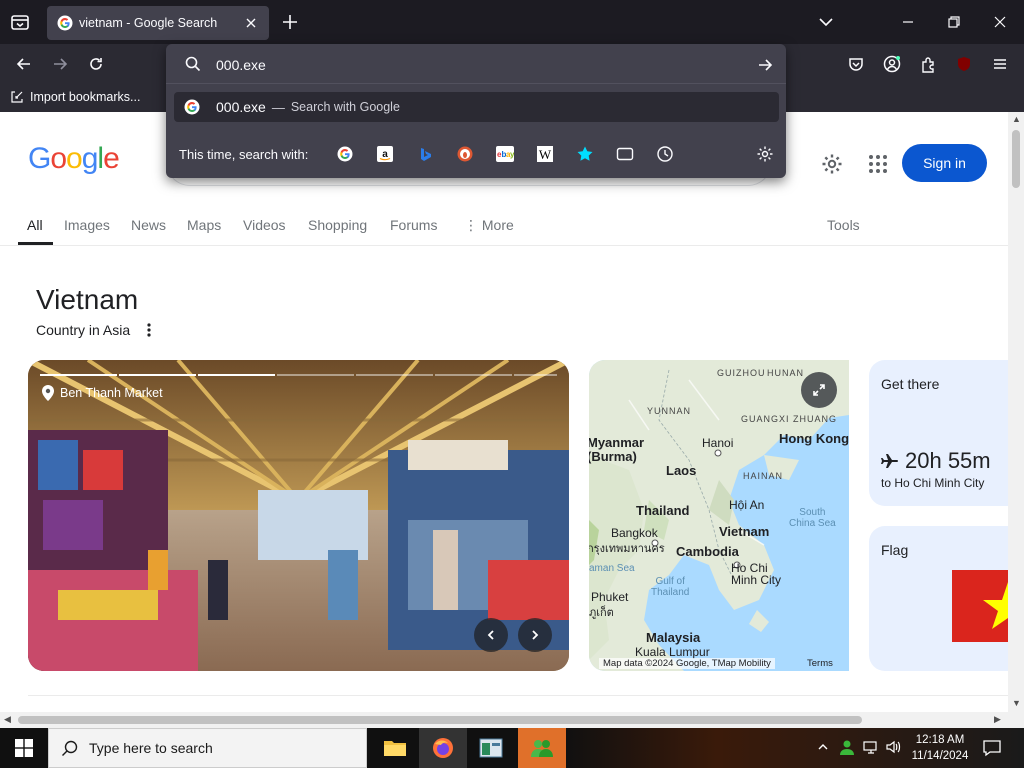  Describe the element at coordinates (251, 23) in the screenshot. I see `close-tab-icon` at that location.